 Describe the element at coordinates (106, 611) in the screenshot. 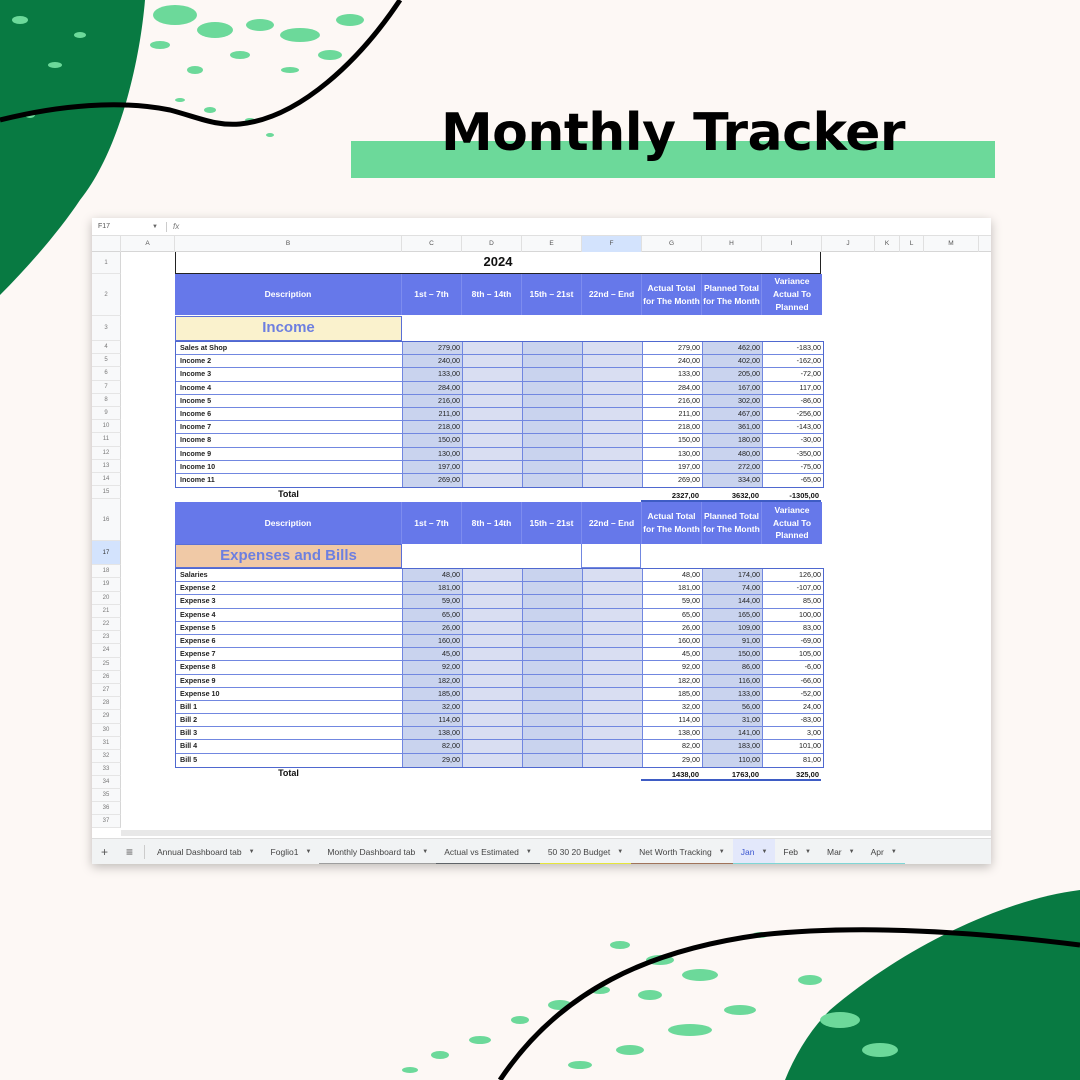

I see `row-header-21: 21` at that location.